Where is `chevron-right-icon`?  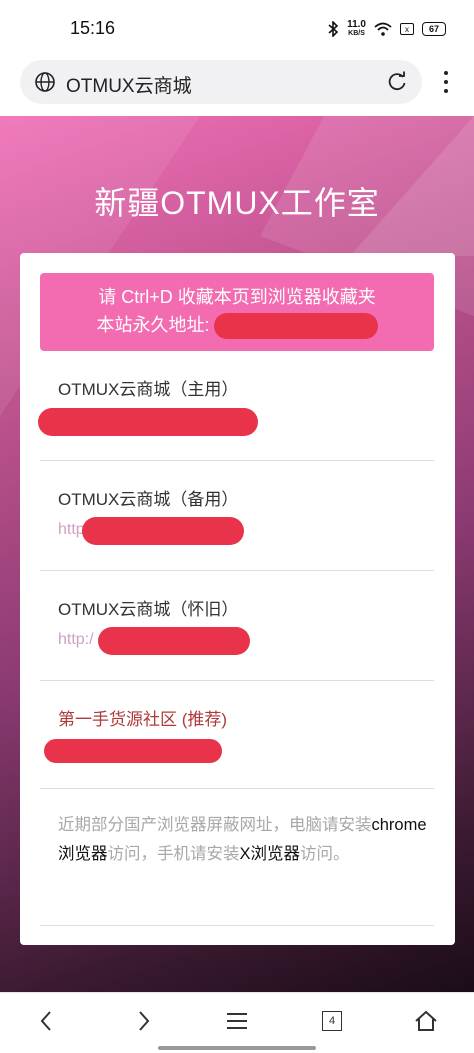
chevron-right-icon is located at coordinates (144, 1021).